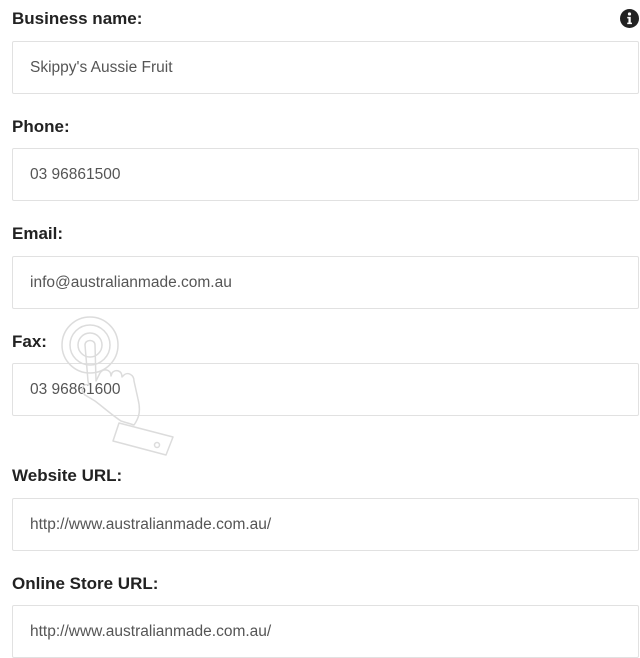 The image size is (640, 658). Describe the element at coordinates (67, 475) in the screenshot. I see `website-url-label: Website URL:` at that location.